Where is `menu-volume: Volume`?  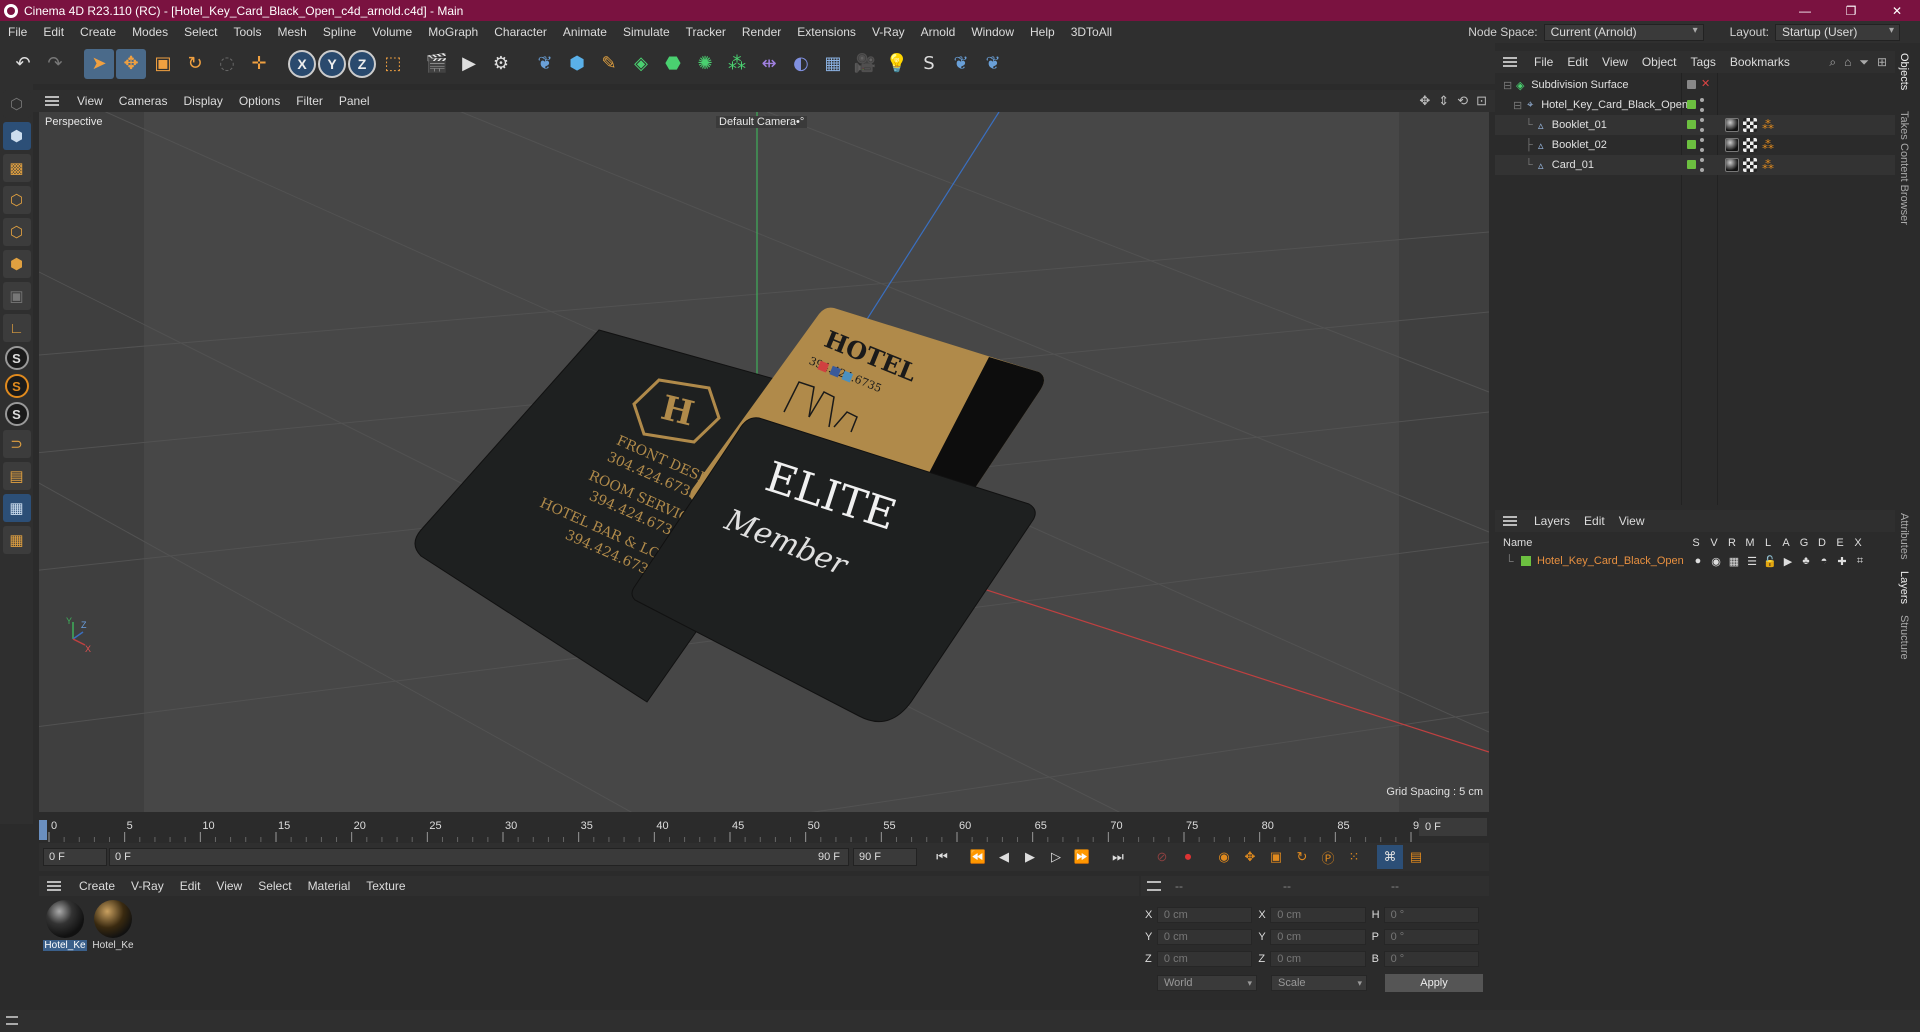
menu-volume: Volume is located at coordinates (392, 32).